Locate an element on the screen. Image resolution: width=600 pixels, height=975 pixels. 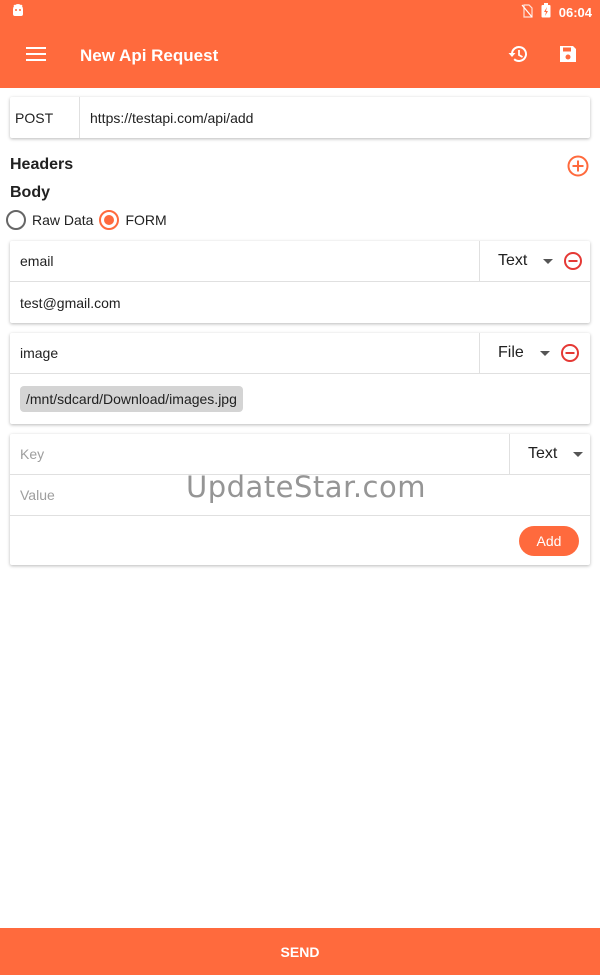
new-field-key-row: Key Text is located at coordinates (300, 454).